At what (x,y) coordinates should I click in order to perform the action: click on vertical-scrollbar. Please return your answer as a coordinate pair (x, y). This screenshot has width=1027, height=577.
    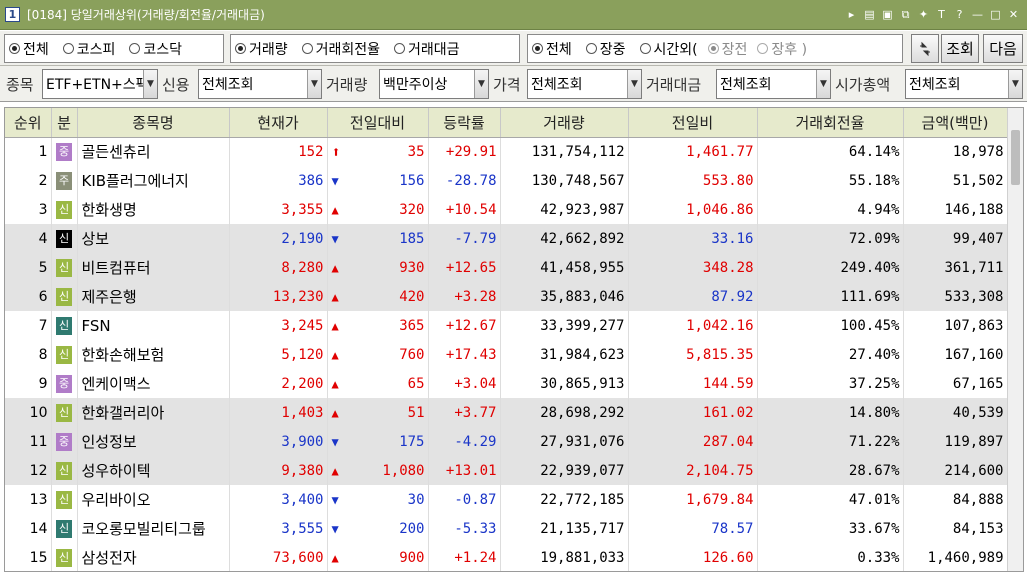
    Looking at the image, I should click on (1015, 339).